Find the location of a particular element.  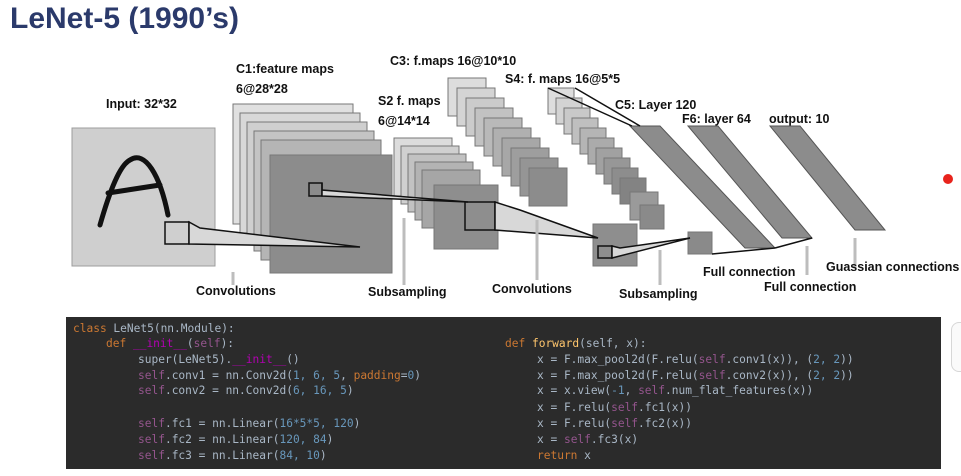

c5-label: C5: Layer 120 is located at coordinates (656, 105).